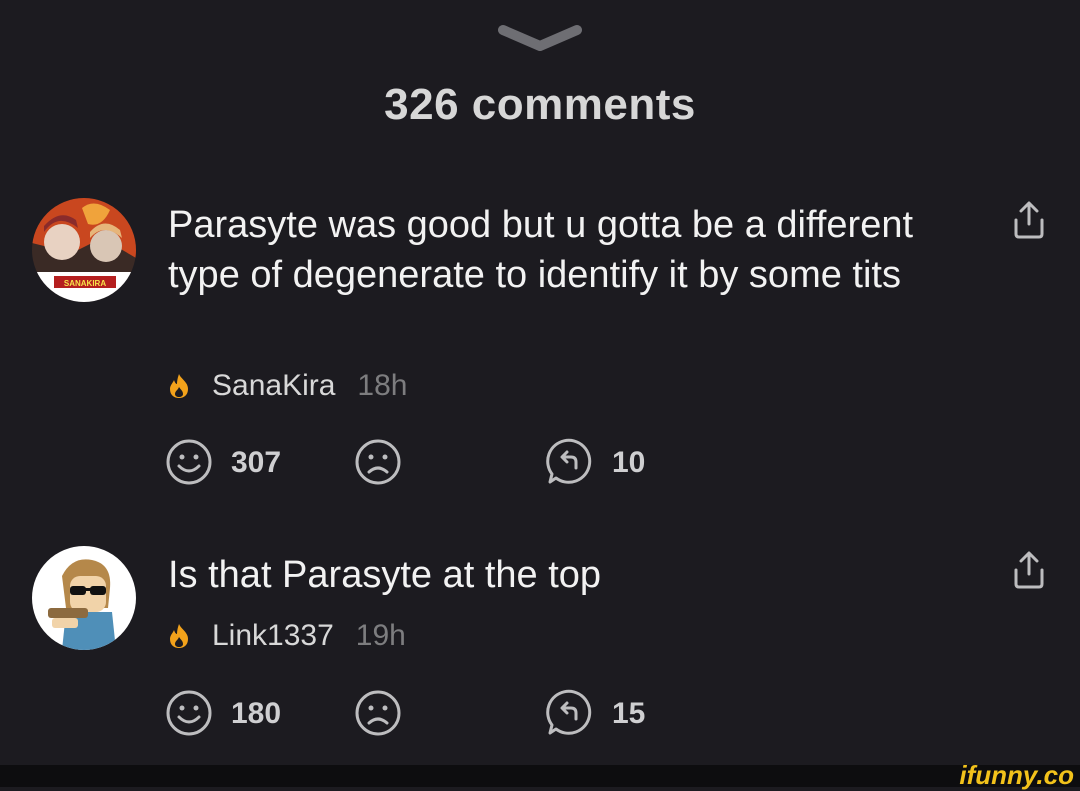 The image size is (1080, 791). Describe the element at coordinates (84, 250) in the screenshot. I see `avatar: SANAKIRA` at that location.